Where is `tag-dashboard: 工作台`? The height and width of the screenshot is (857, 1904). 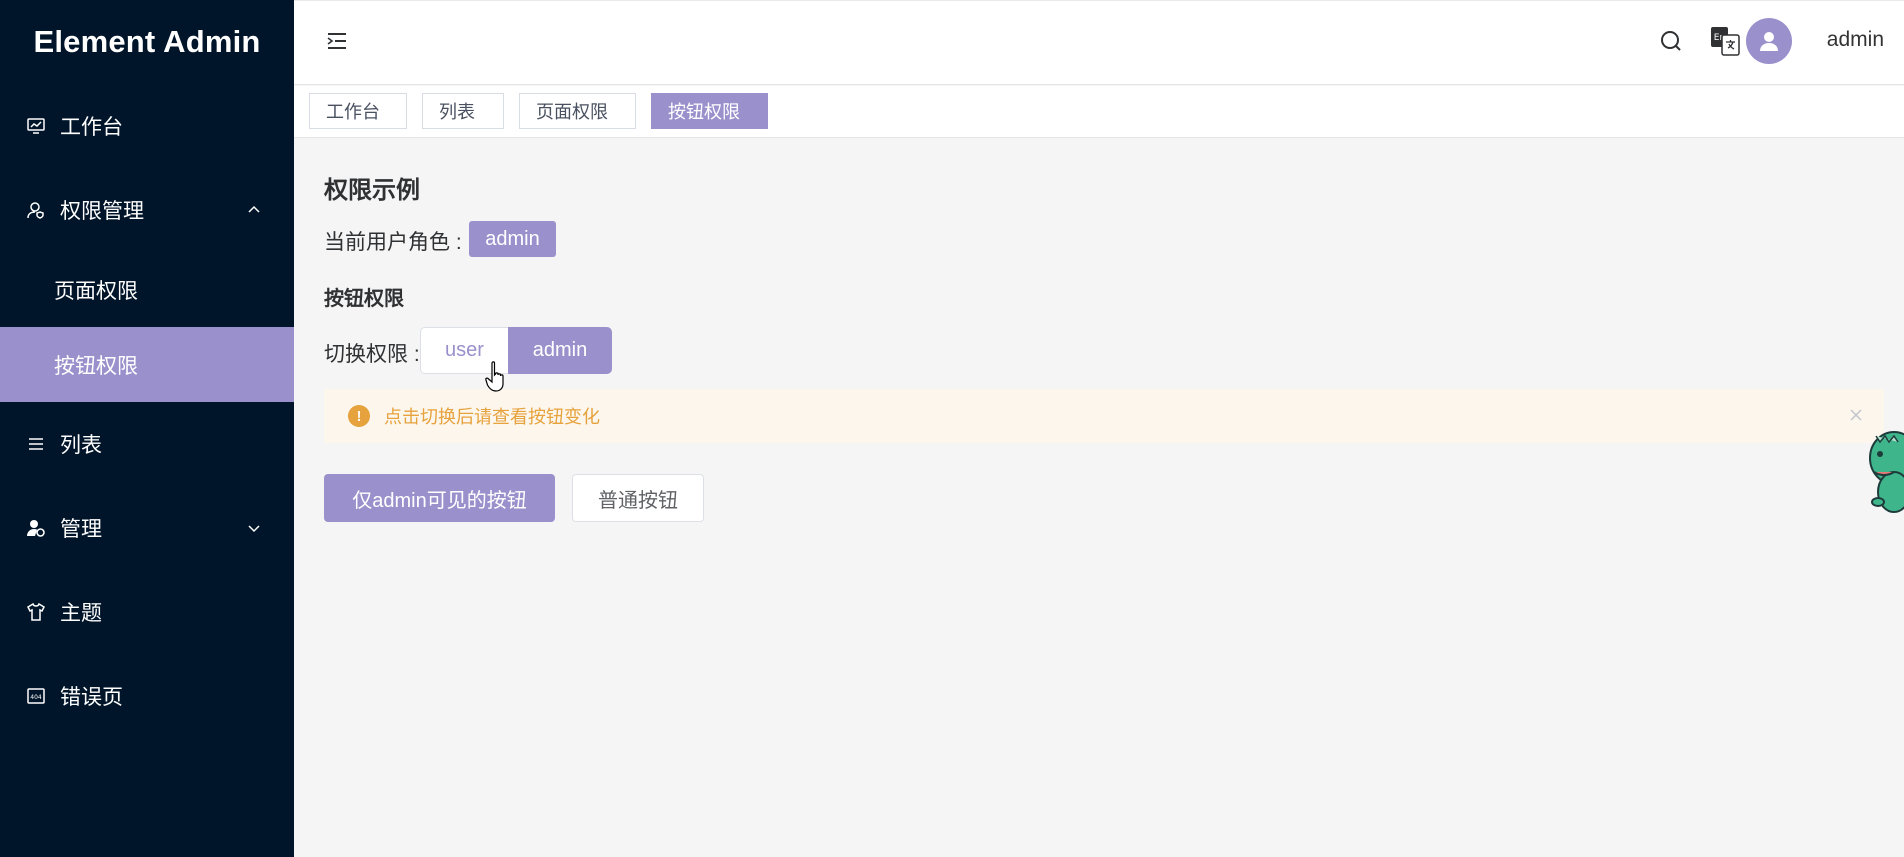 tag-dashboard: 工作台 is located at coordinates (358, 111).